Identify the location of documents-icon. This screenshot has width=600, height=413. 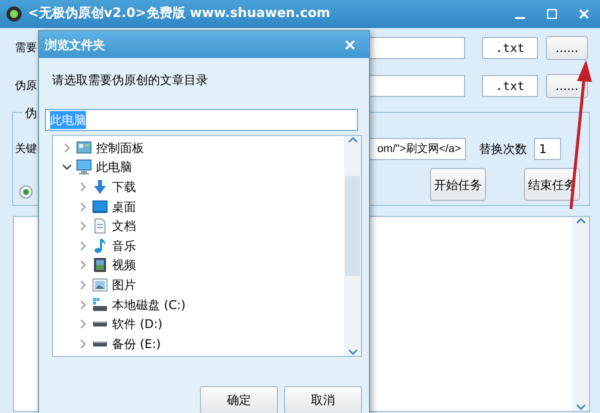
(100, 226).